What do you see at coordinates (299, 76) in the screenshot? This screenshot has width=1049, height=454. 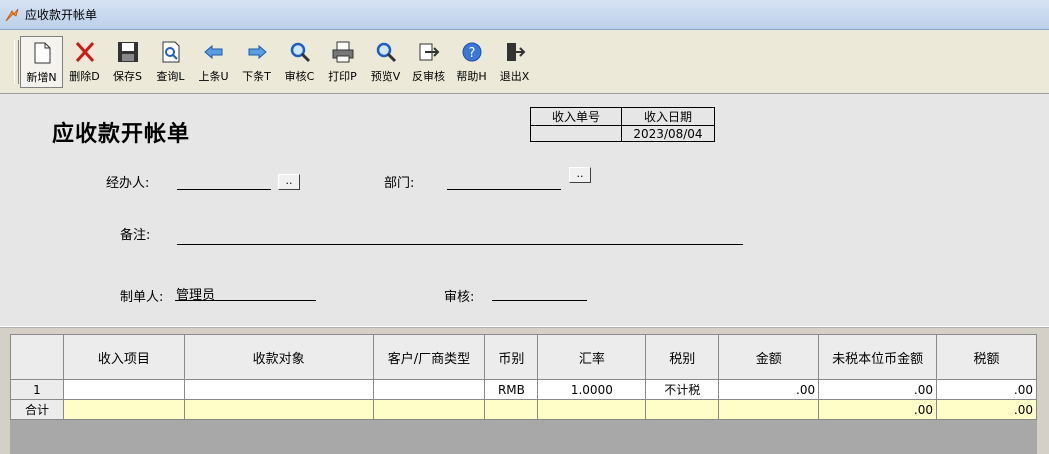 I see `audit-button-label: 审核C` at bounding box center [299, 76].